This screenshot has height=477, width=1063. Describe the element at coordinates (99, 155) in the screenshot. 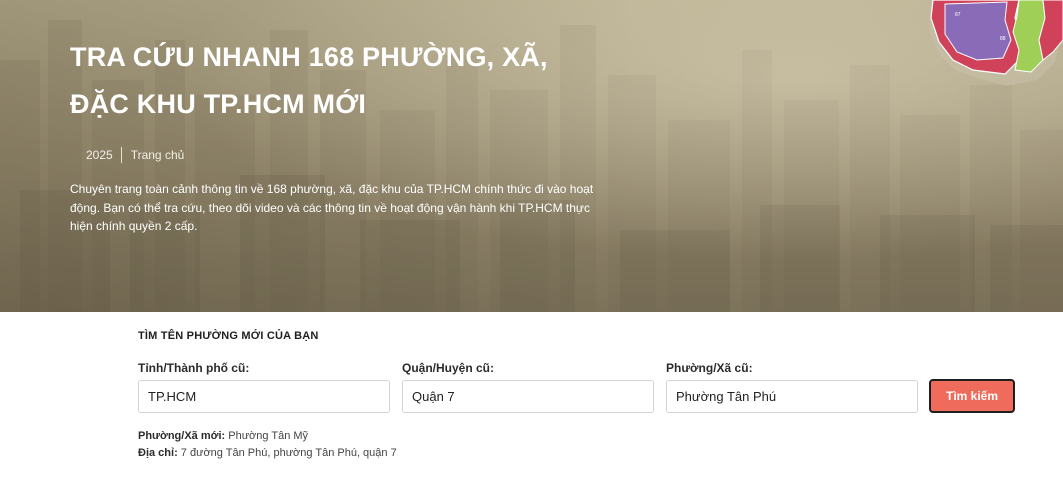

I see `year-label: 2025` at that location.